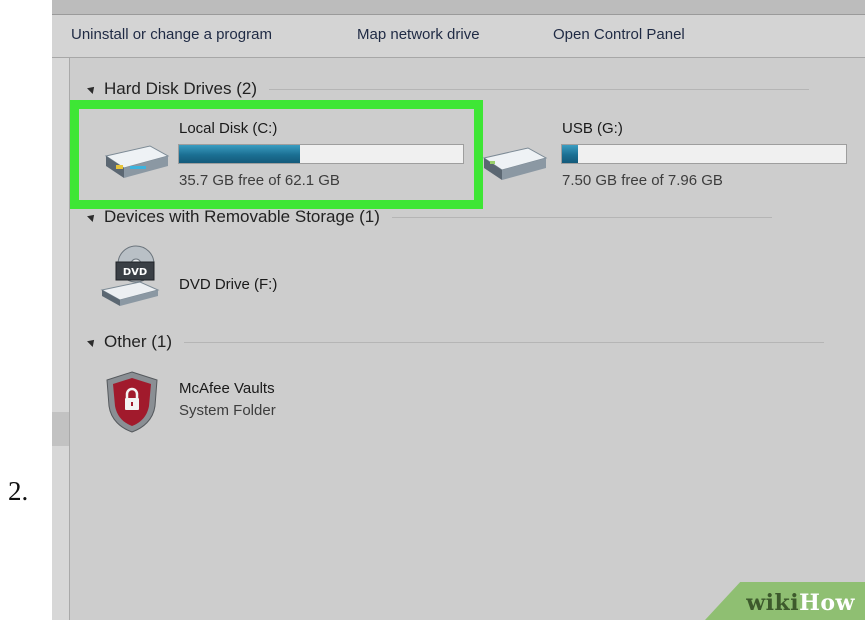 The image size is (865, 620). I want to click on watermark-part1: wiki, so click(773, 603).